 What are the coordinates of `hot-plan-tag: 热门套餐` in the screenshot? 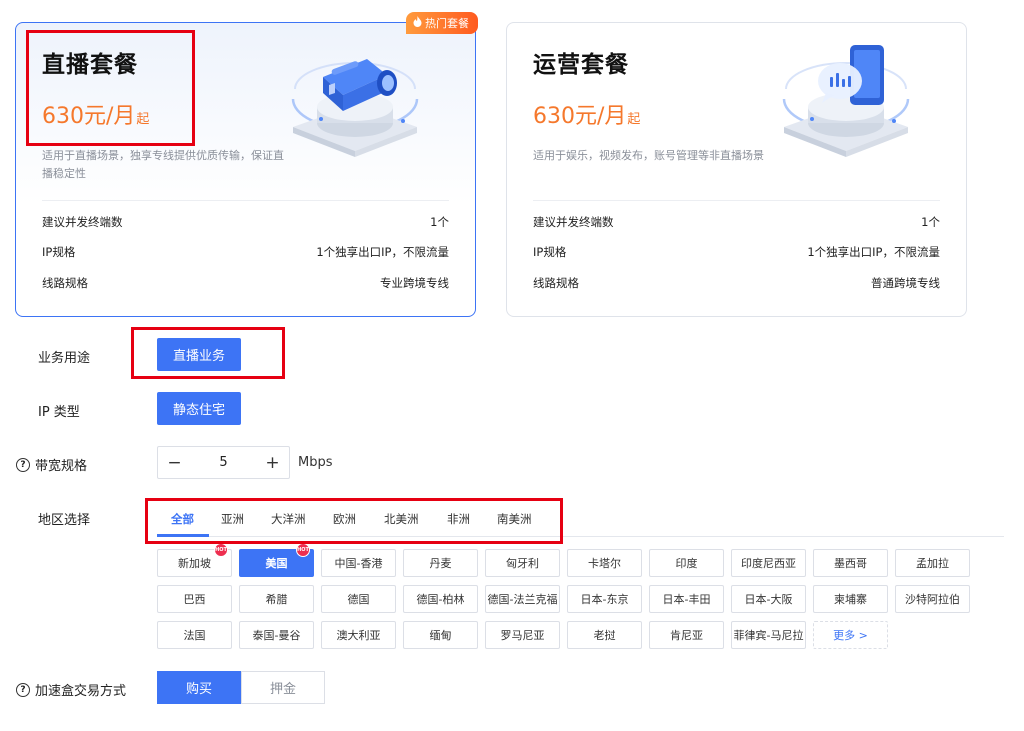 It's located at (442, 23).